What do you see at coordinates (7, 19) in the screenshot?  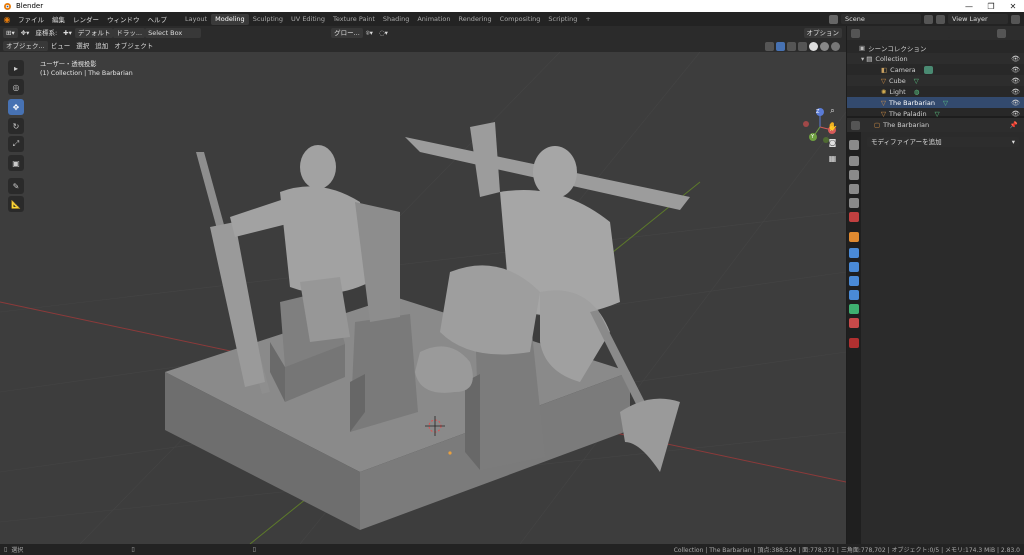 I see `blender-menu-icon: ◉` at bounding box center [7, 19].